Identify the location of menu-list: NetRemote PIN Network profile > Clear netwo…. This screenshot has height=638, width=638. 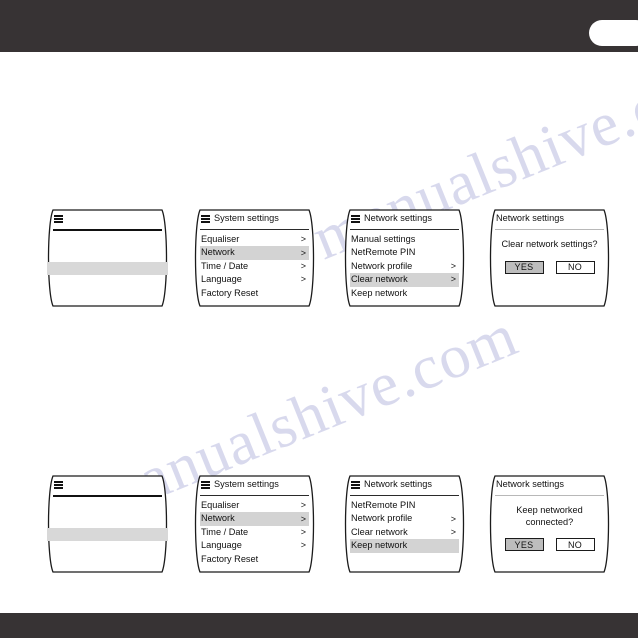
(404, 526).